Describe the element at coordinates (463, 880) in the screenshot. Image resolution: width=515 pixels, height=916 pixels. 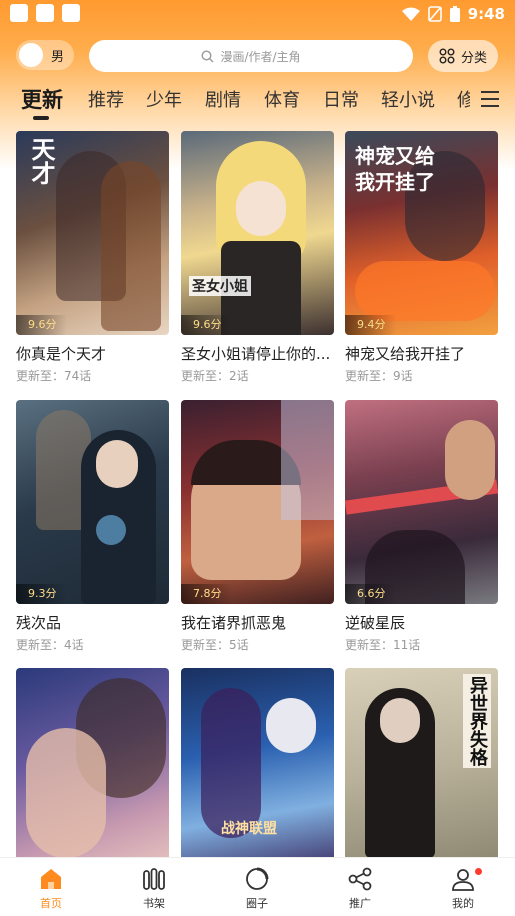
I see `profile-icon` at that location.